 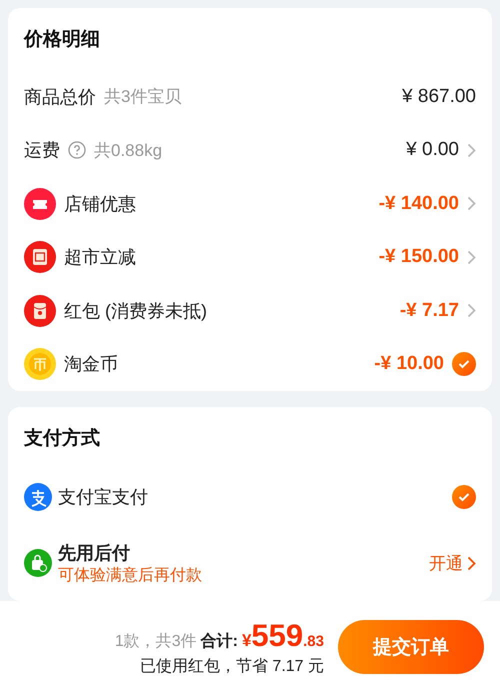 I want to click on row-amount: ¥ 867.00, so click(x=439, y=97).